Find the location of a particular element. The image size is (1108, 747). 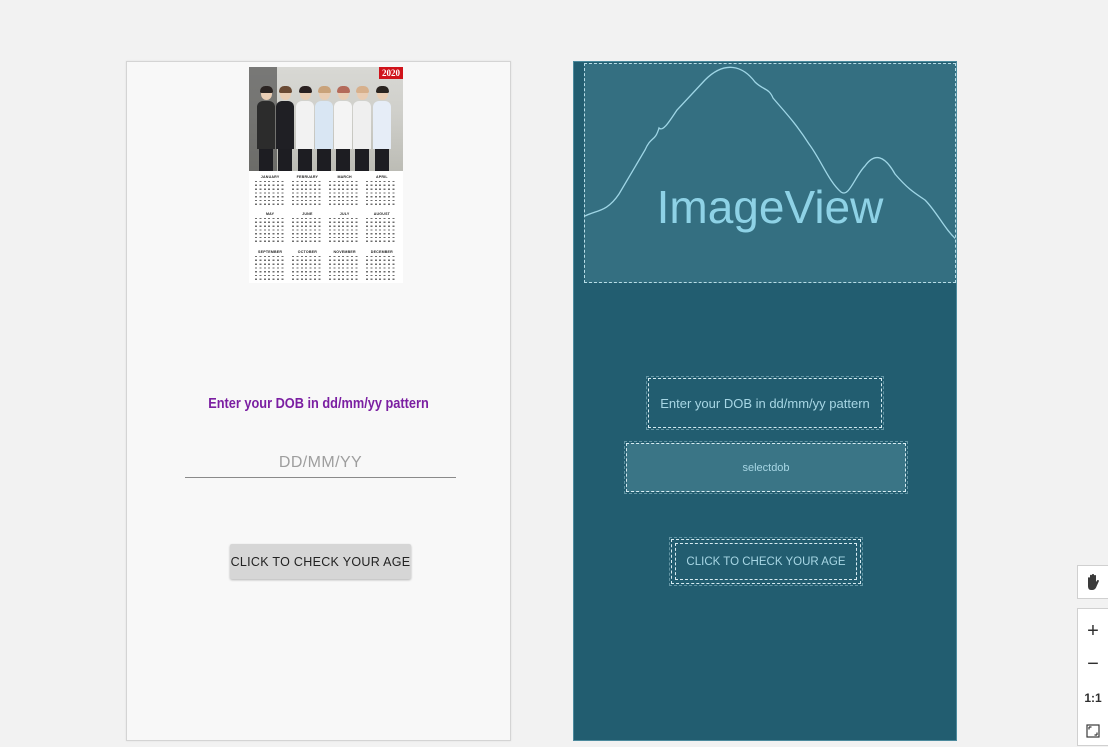

zoom-in-button: + is located at coordinates (1093, 631).